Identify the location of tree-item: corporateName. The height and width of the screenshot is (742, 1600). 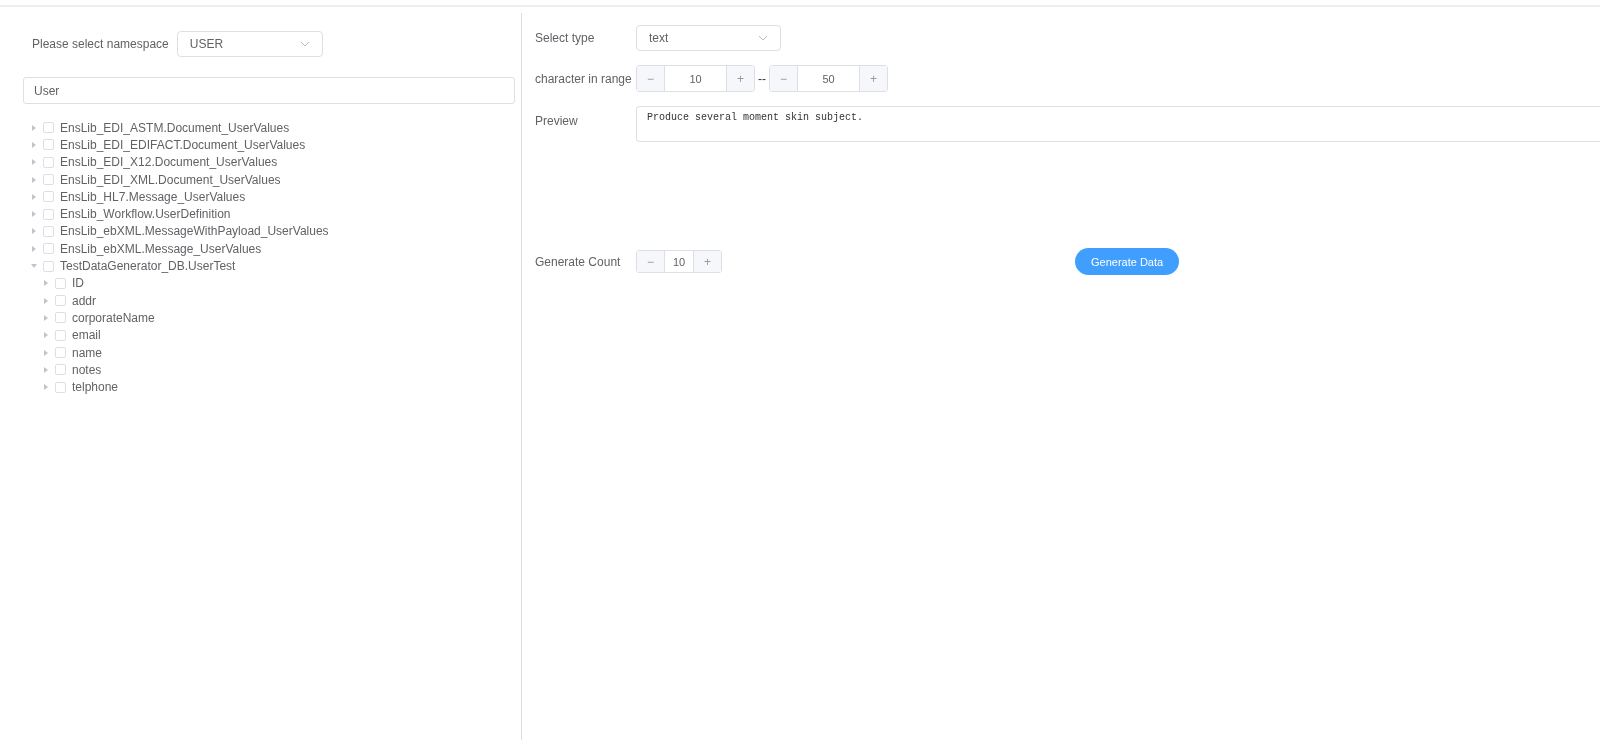
(113, 317).